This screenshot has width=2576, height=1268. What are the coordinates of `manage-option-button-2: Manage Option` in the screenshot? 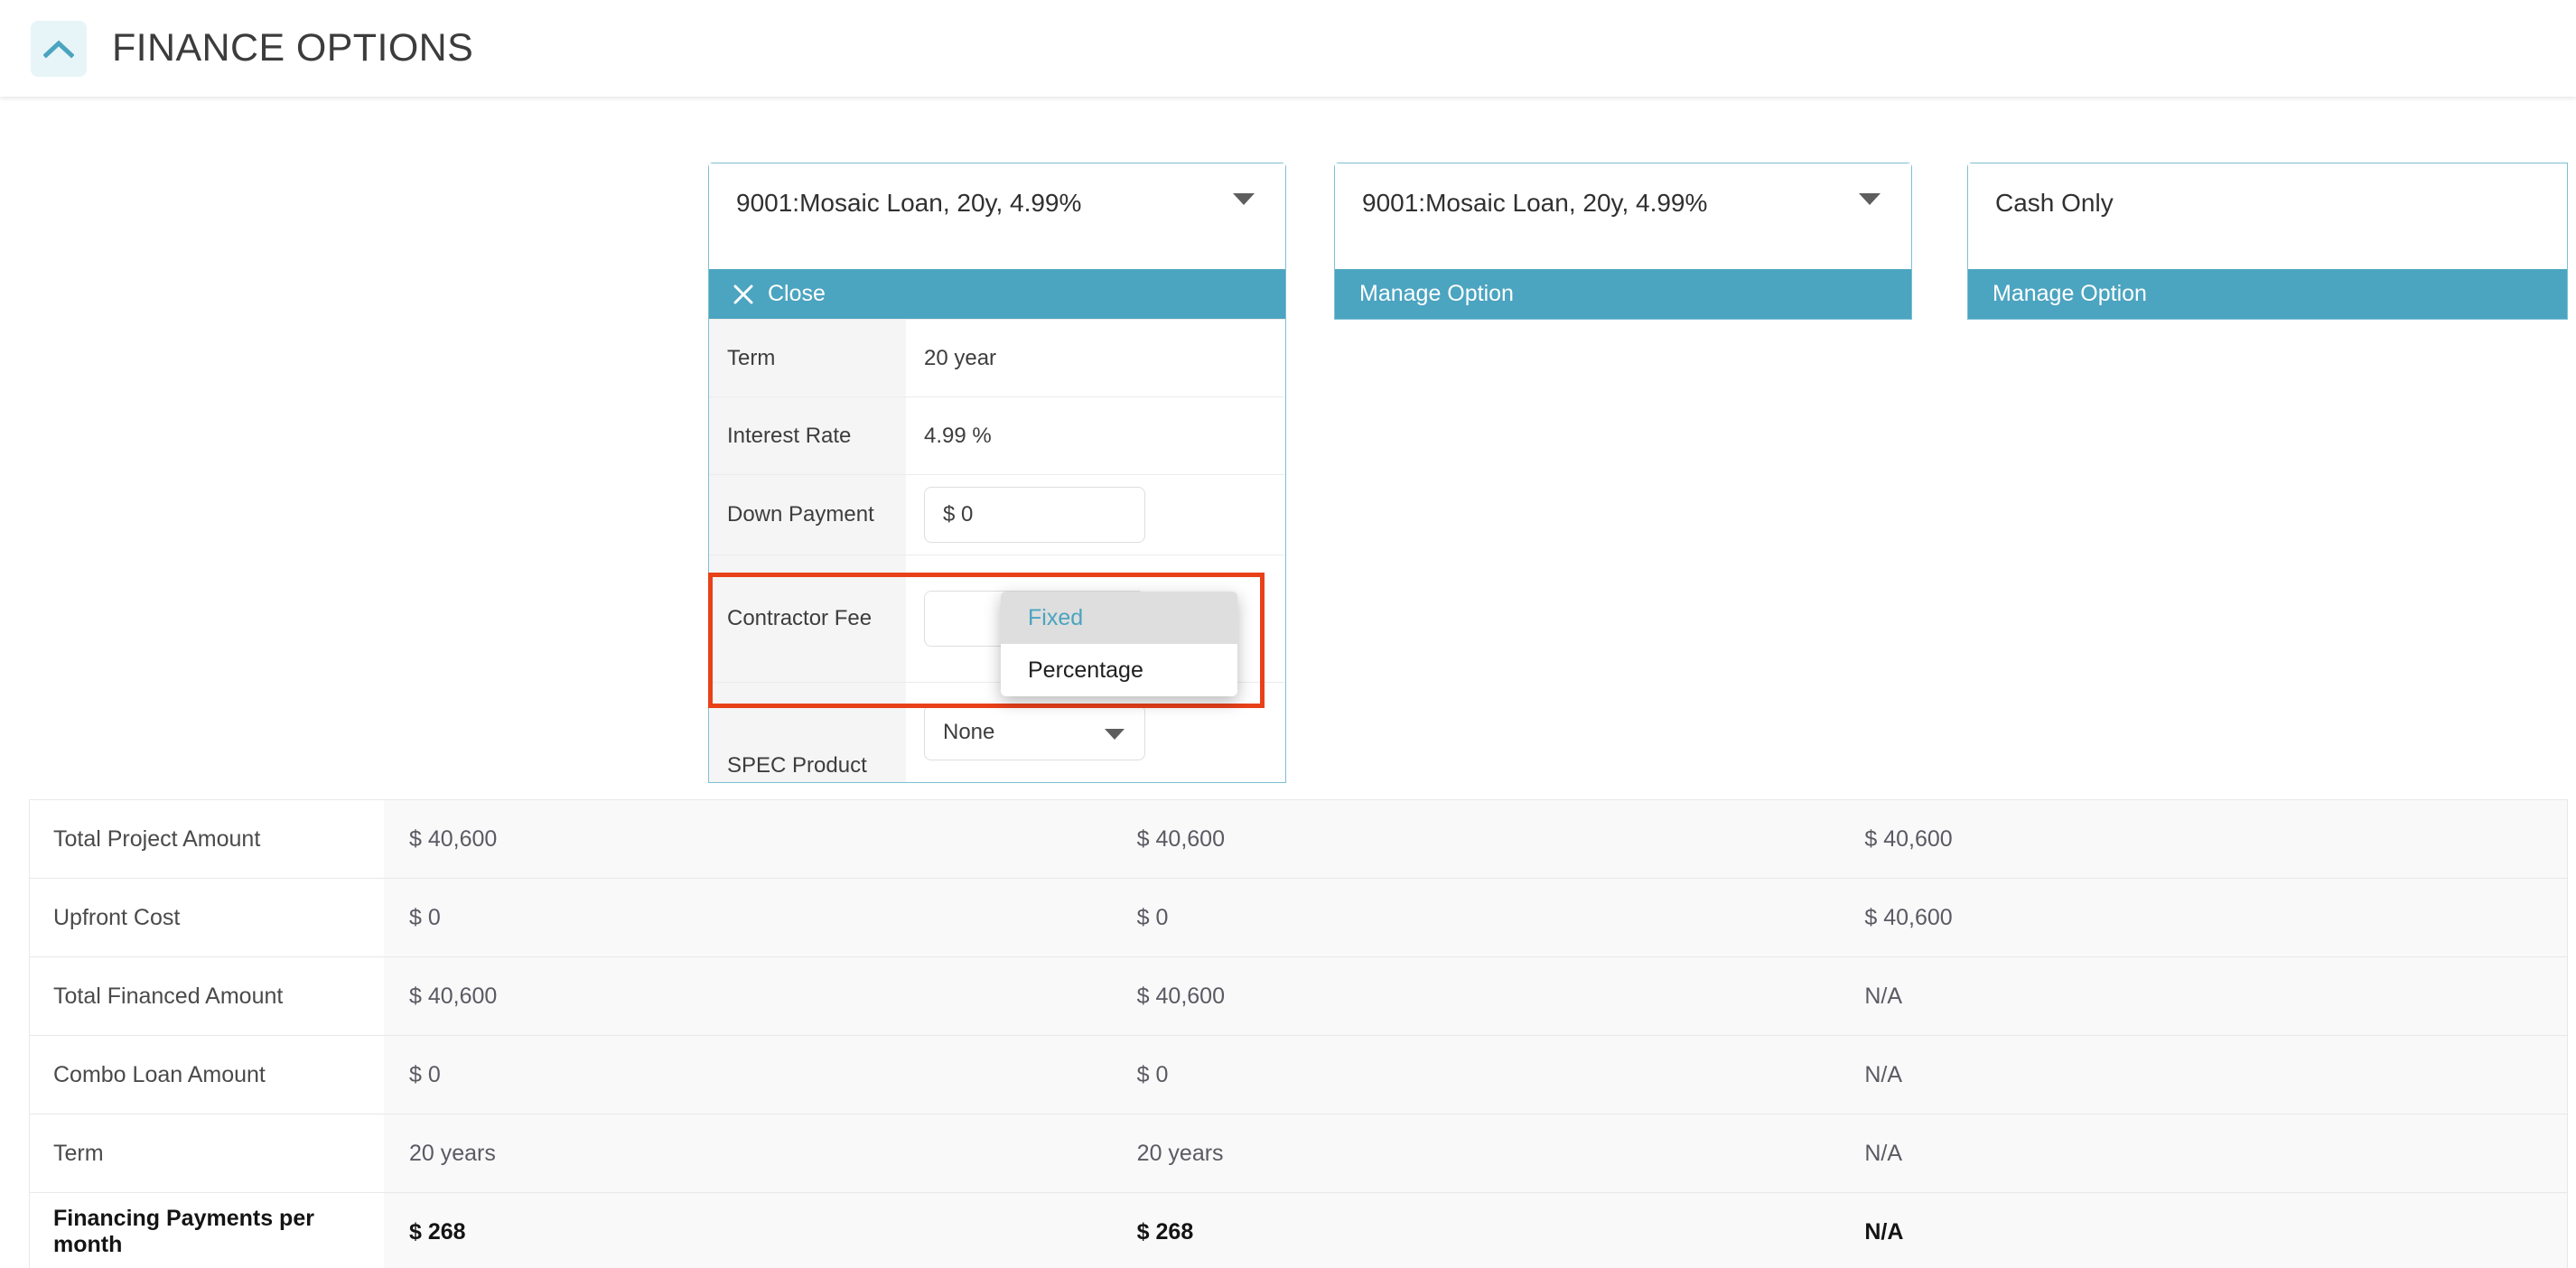 It's located at (1623, 294).